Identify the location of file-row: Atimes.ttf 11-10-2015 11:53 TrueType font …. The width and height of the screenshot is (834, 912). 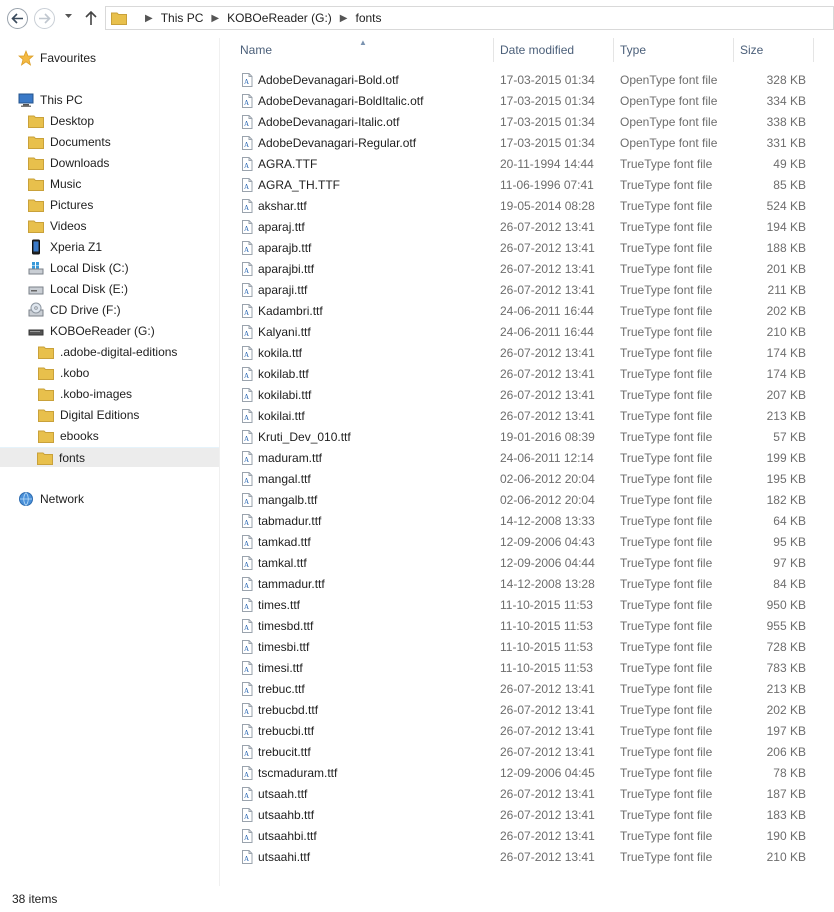
(528, 604).